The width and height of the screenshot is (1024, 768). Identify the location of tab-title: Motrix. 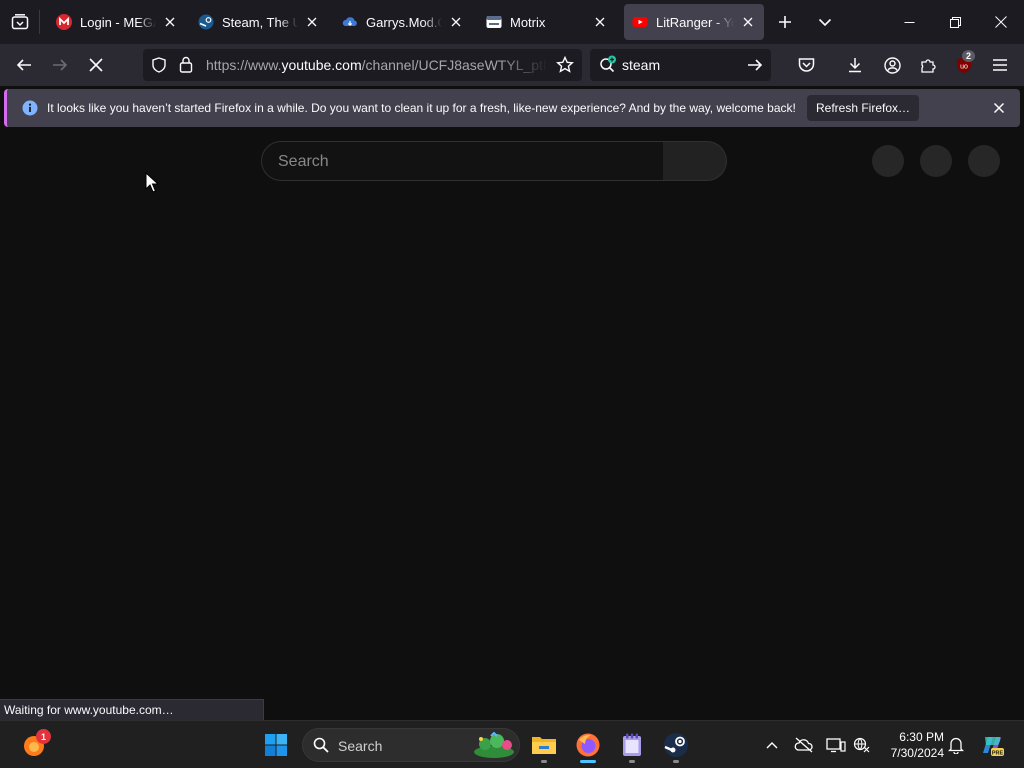
(528, 22).